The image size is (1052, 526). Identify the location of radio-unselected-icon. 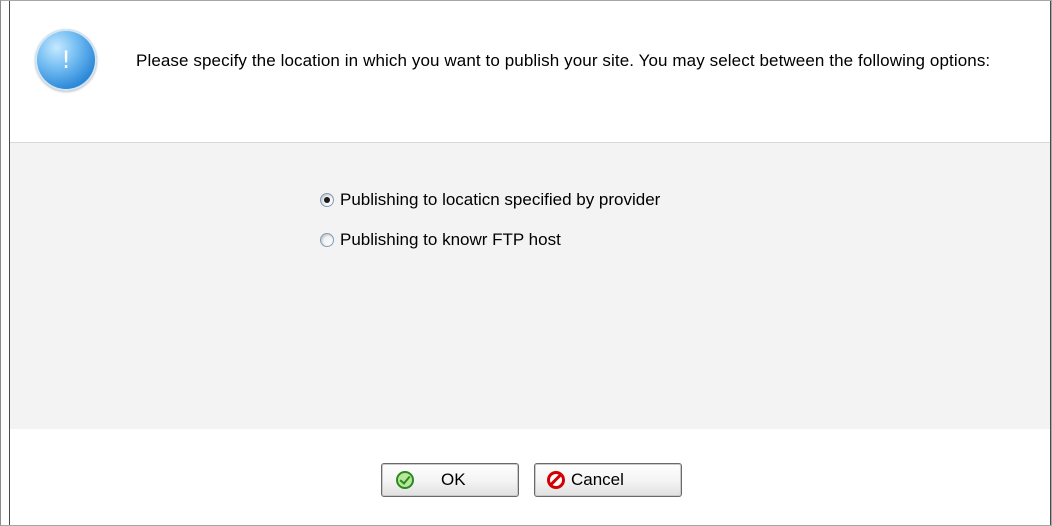
(327, 240).